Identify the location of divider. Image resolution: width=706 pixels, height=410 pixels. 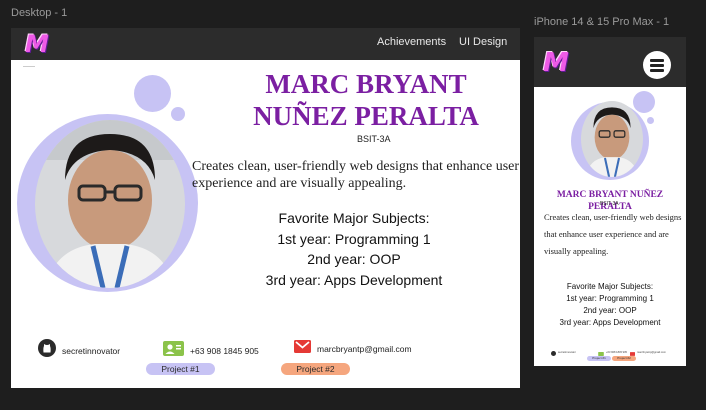
(29, 66).